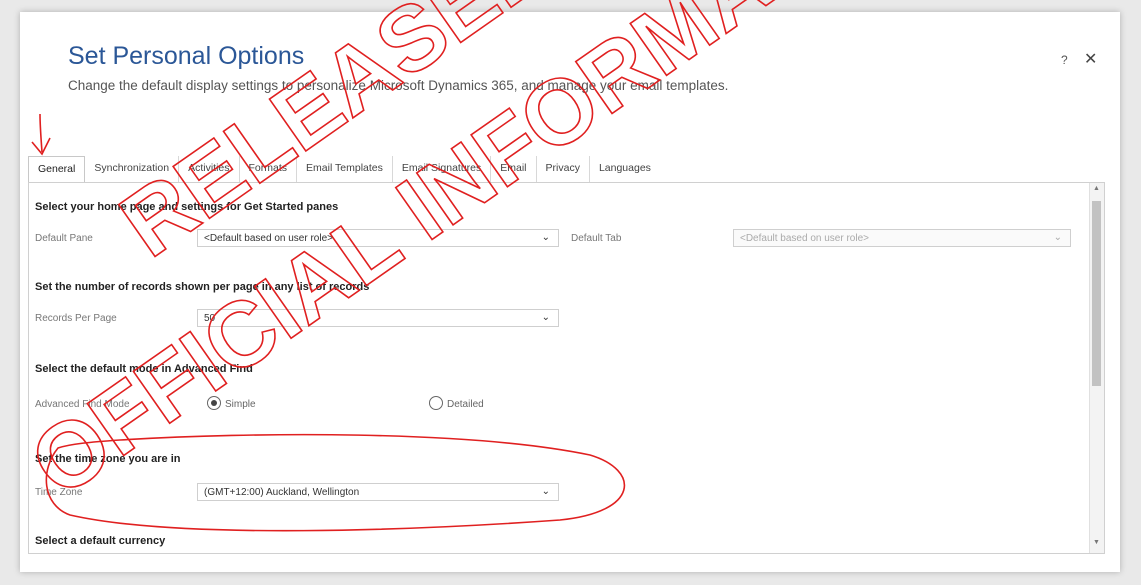  What do you see at coordinates (210, 318) in the screenshot?
I see `records-per-page-value: 50` at bounding box center [210, 318].